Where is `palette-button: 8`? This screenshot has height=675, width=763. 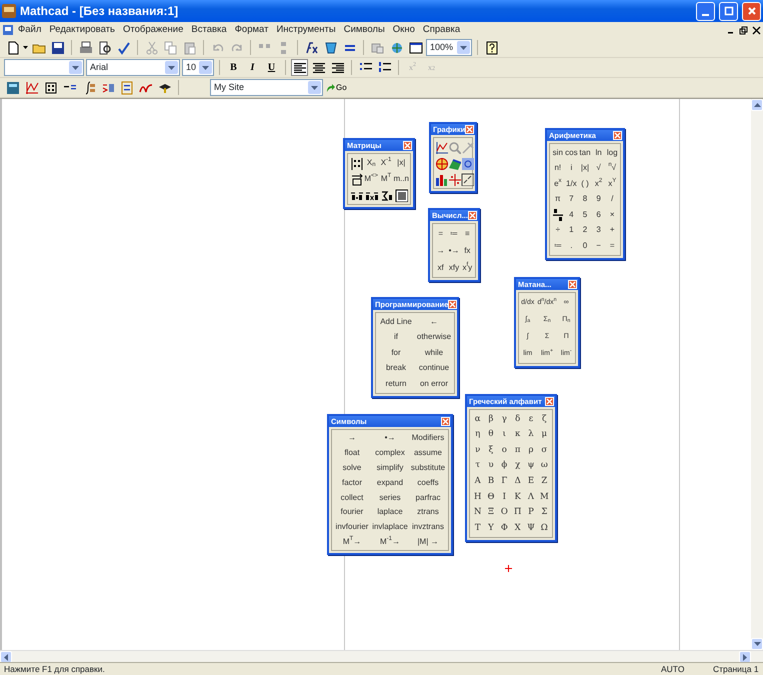 palette-button: 8 is located at coordinates (585, 199).